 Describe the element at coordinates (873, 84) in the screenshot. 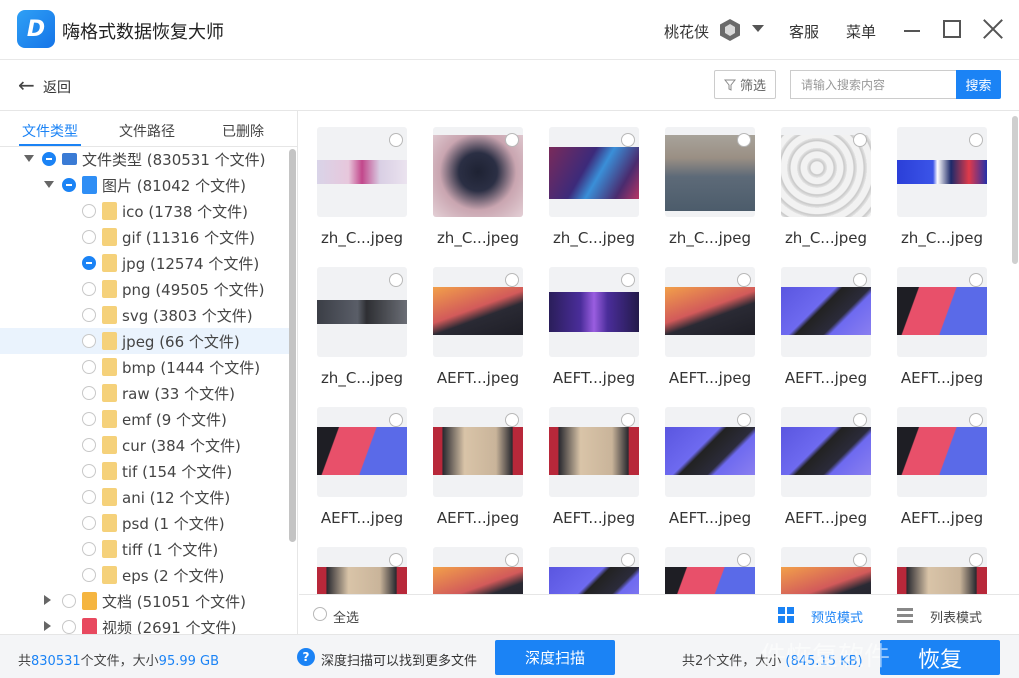

I see `search-input` at that location.